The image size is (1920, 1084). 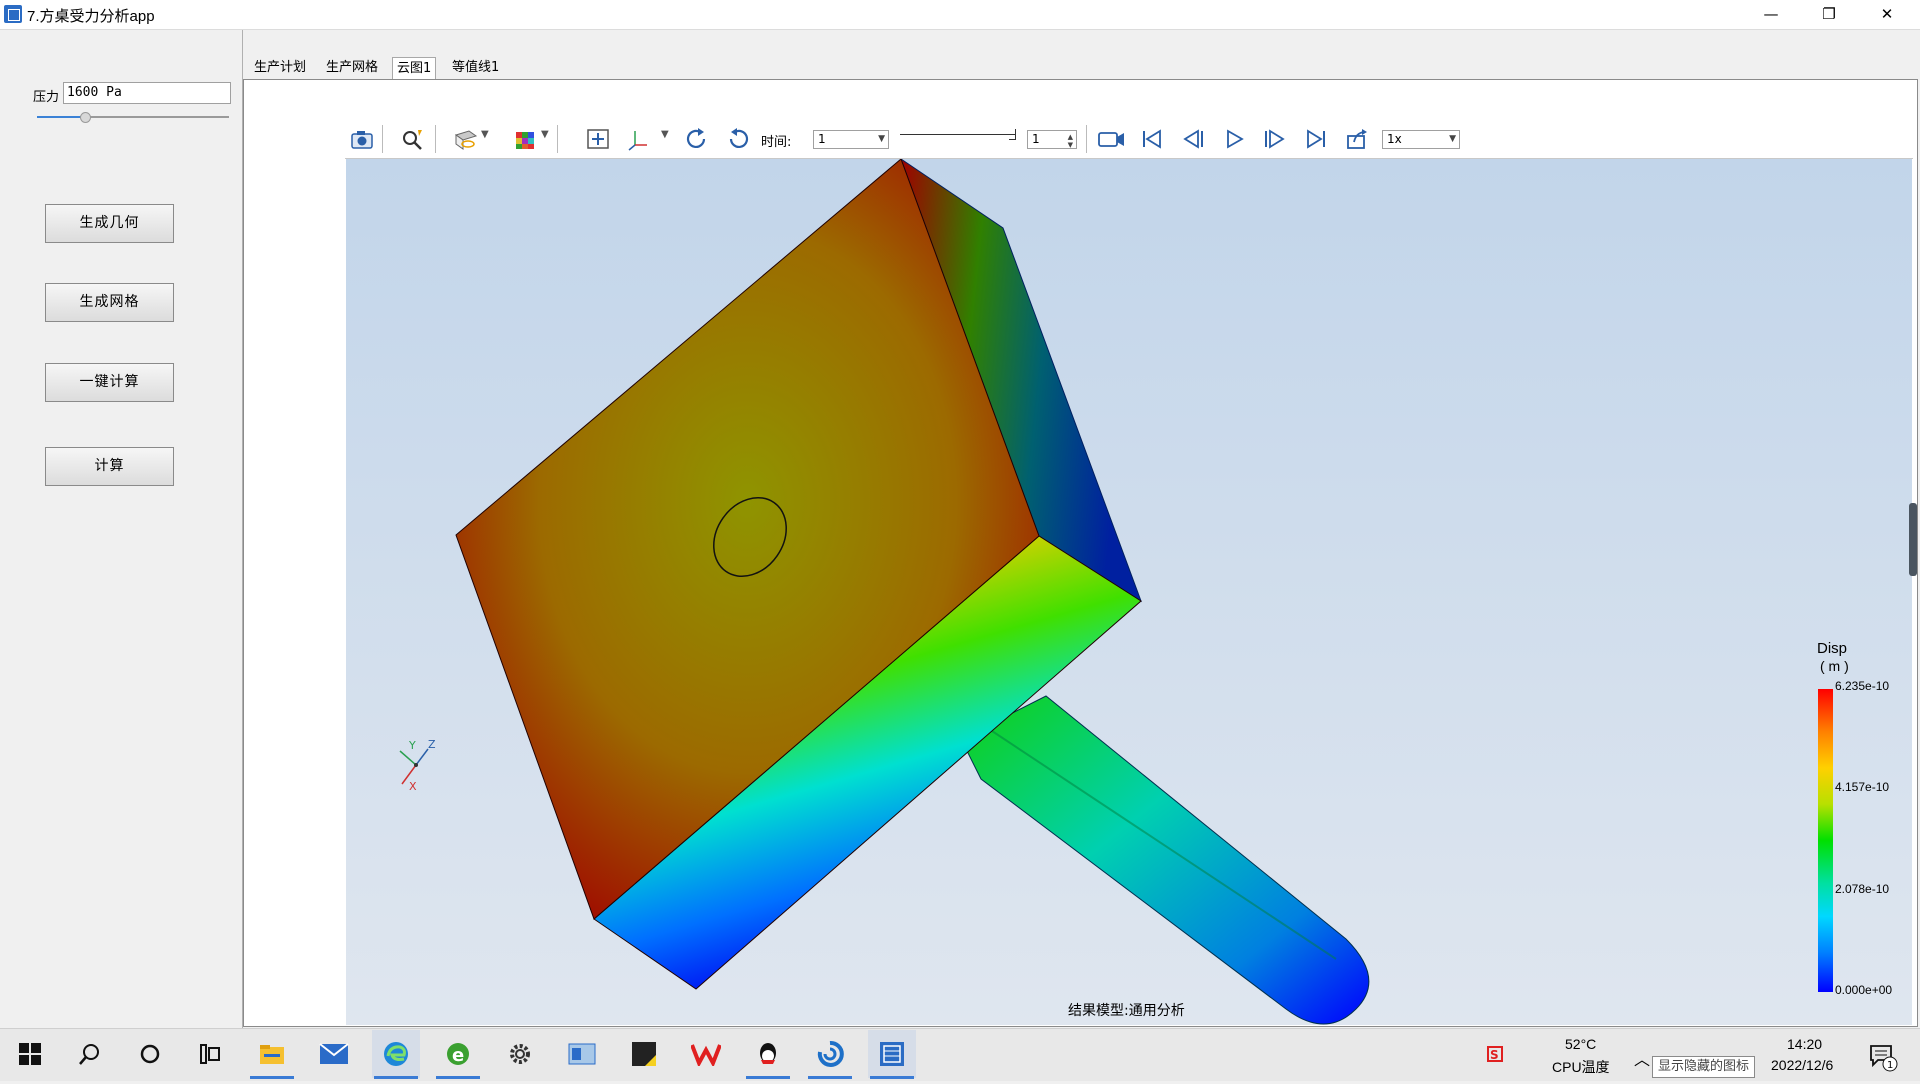 What do you see at coordinates (90, 1054) in the screenshot?
I see `search-icon` at bounding box center [90, 1054].